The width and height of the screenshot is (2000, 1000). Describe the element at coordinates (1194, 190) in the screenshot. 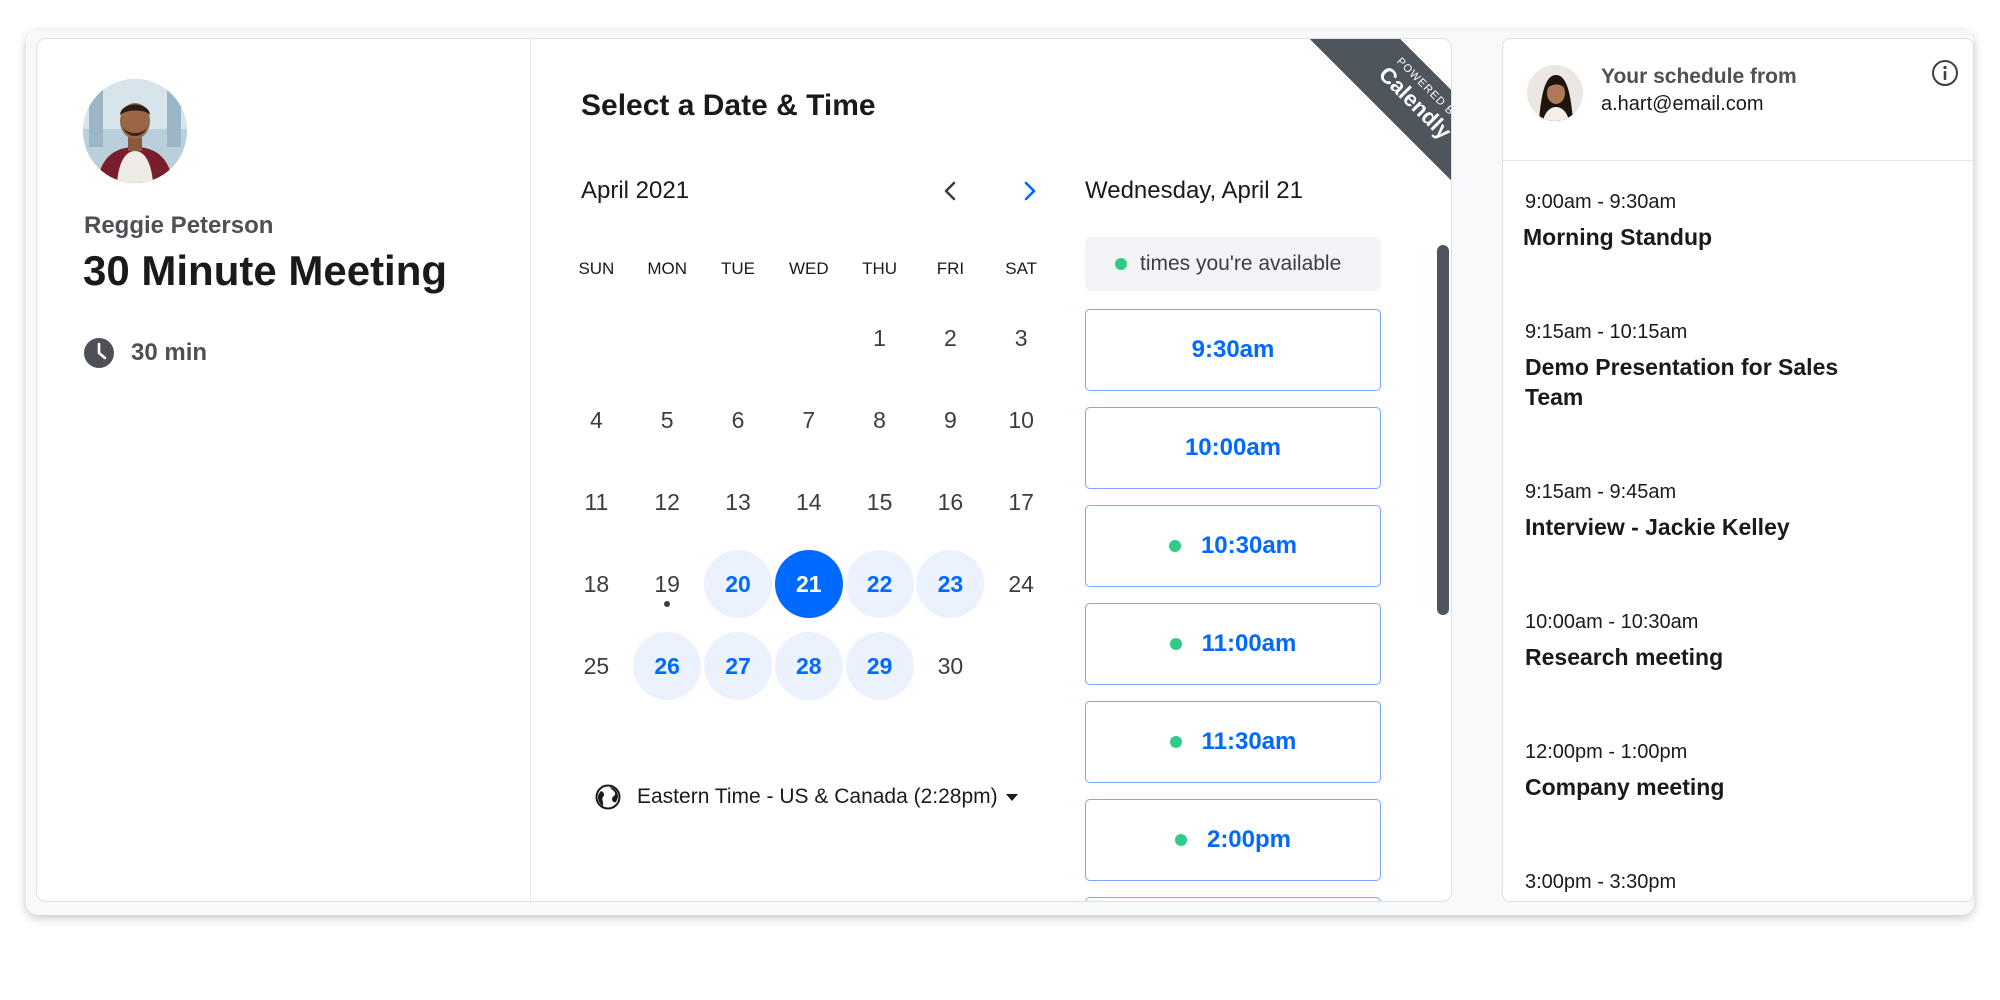

I see `selected-date-heading: Wednesday, April 21` at that location.